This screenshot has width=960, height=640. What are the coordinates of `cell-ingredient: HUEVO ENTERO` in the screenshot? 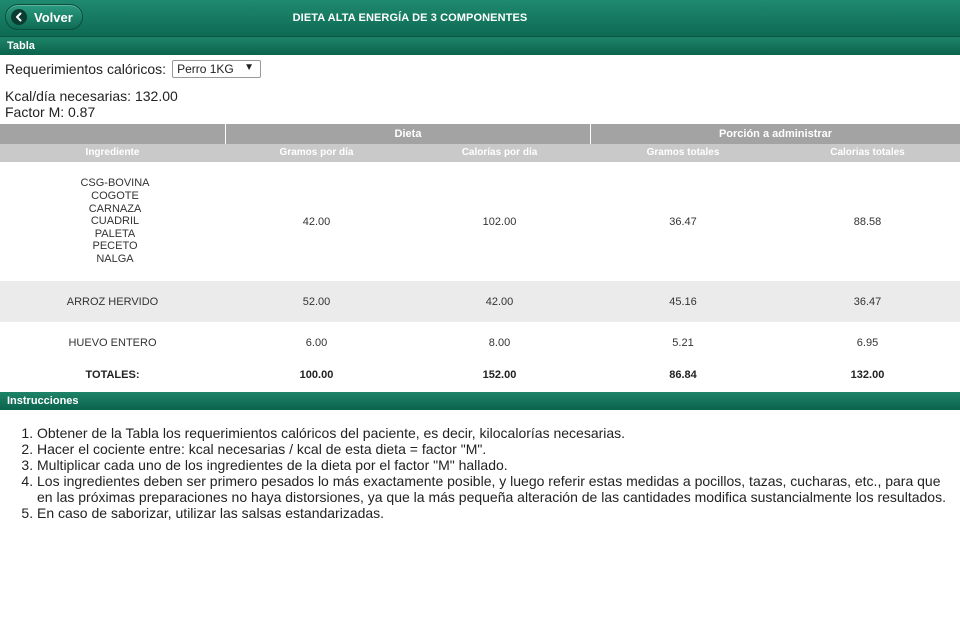 It's located at (112, 343).